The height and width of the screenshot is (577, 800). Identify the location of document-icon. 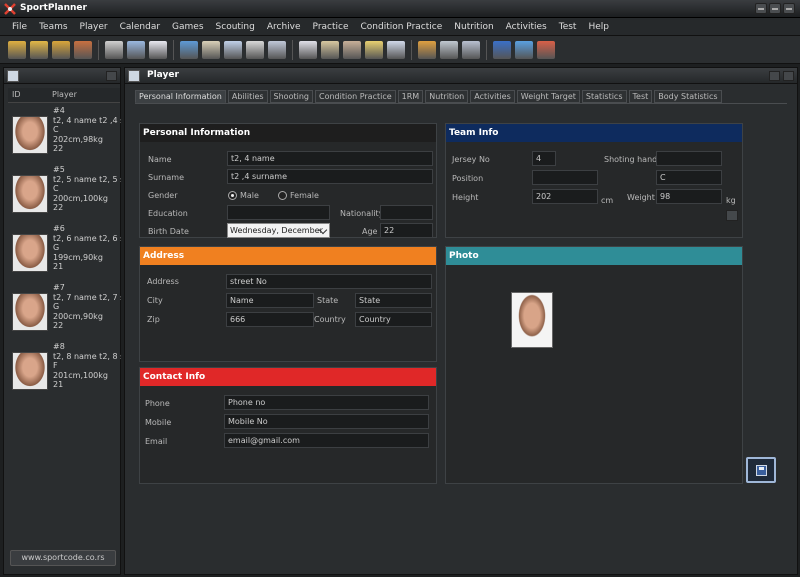
(158, 50).